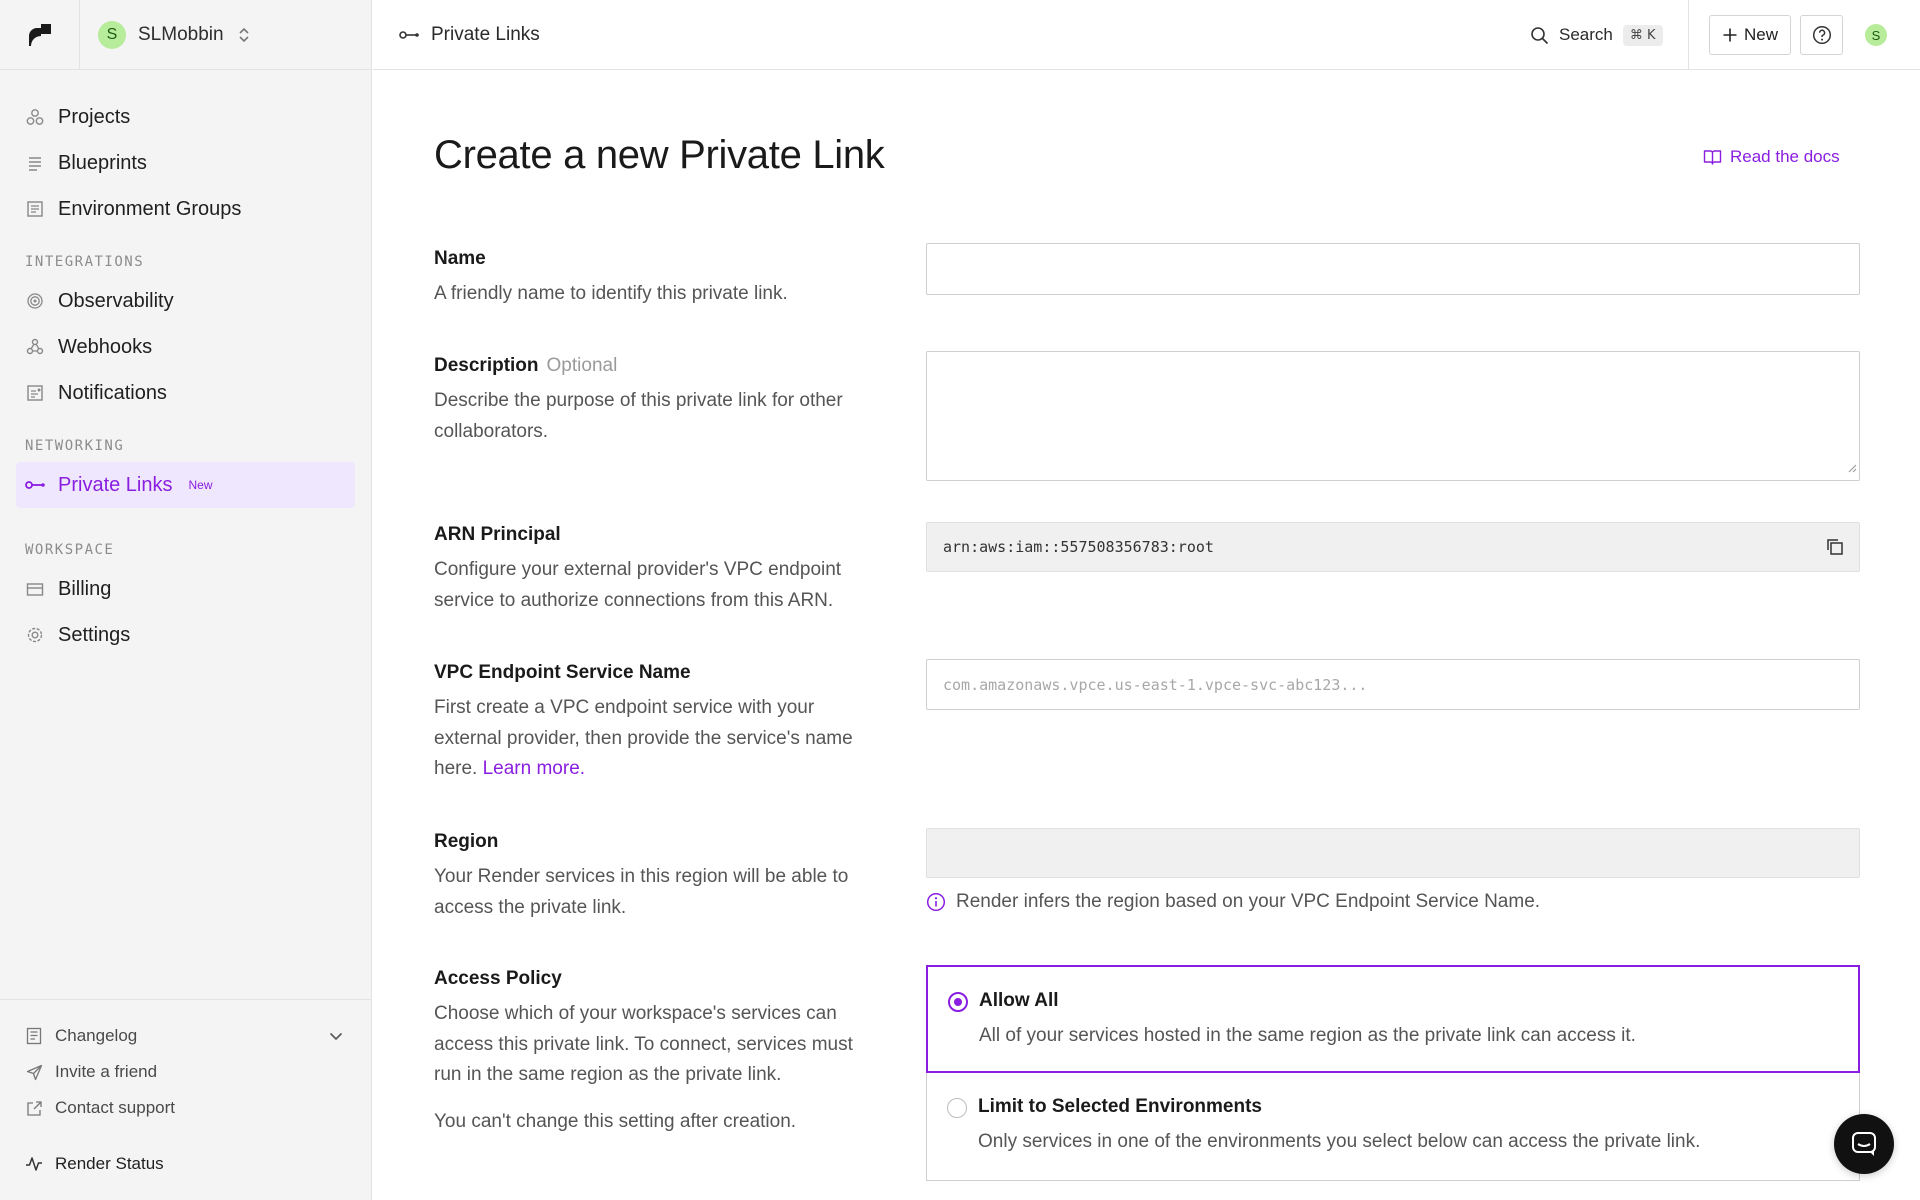 This screenshot has width=1920, height=1200. What do you see at coordinates (35, 117) in the screenshot?
I see `projects-icon` at bounding box center [35, 117].